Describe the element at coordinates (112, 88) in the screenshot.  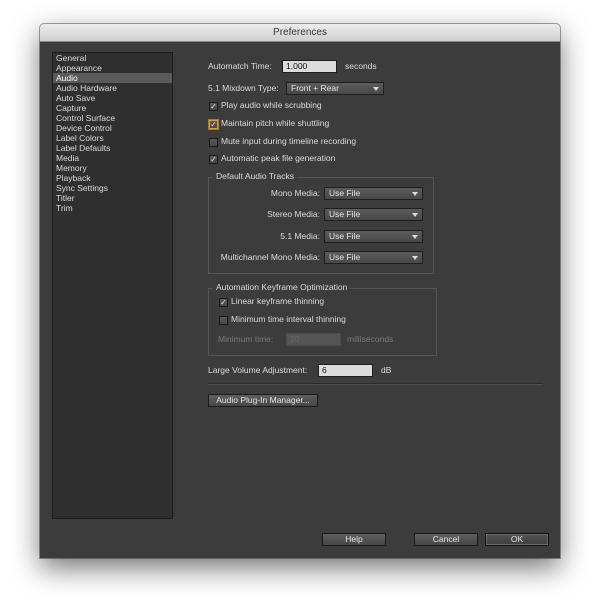
I see `category-audio-hardware: Audio Hardware` at that location.